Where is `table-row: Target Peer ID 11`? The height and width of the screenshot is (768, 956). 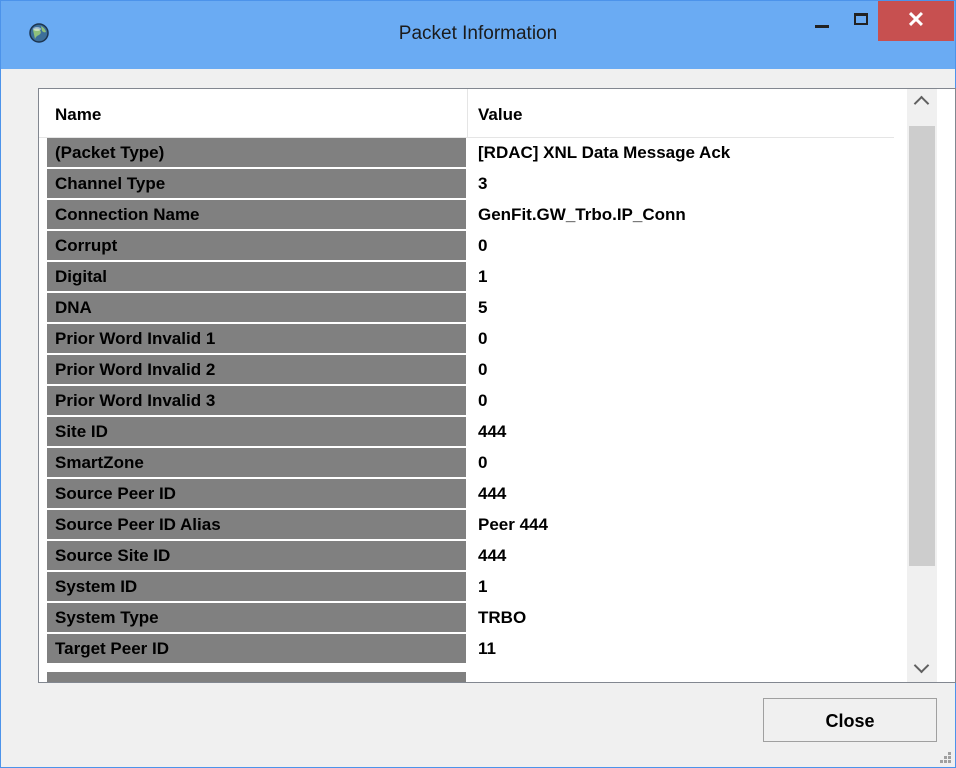 table-row: Target Peer ID 11 is located at coordinates (471, 649).